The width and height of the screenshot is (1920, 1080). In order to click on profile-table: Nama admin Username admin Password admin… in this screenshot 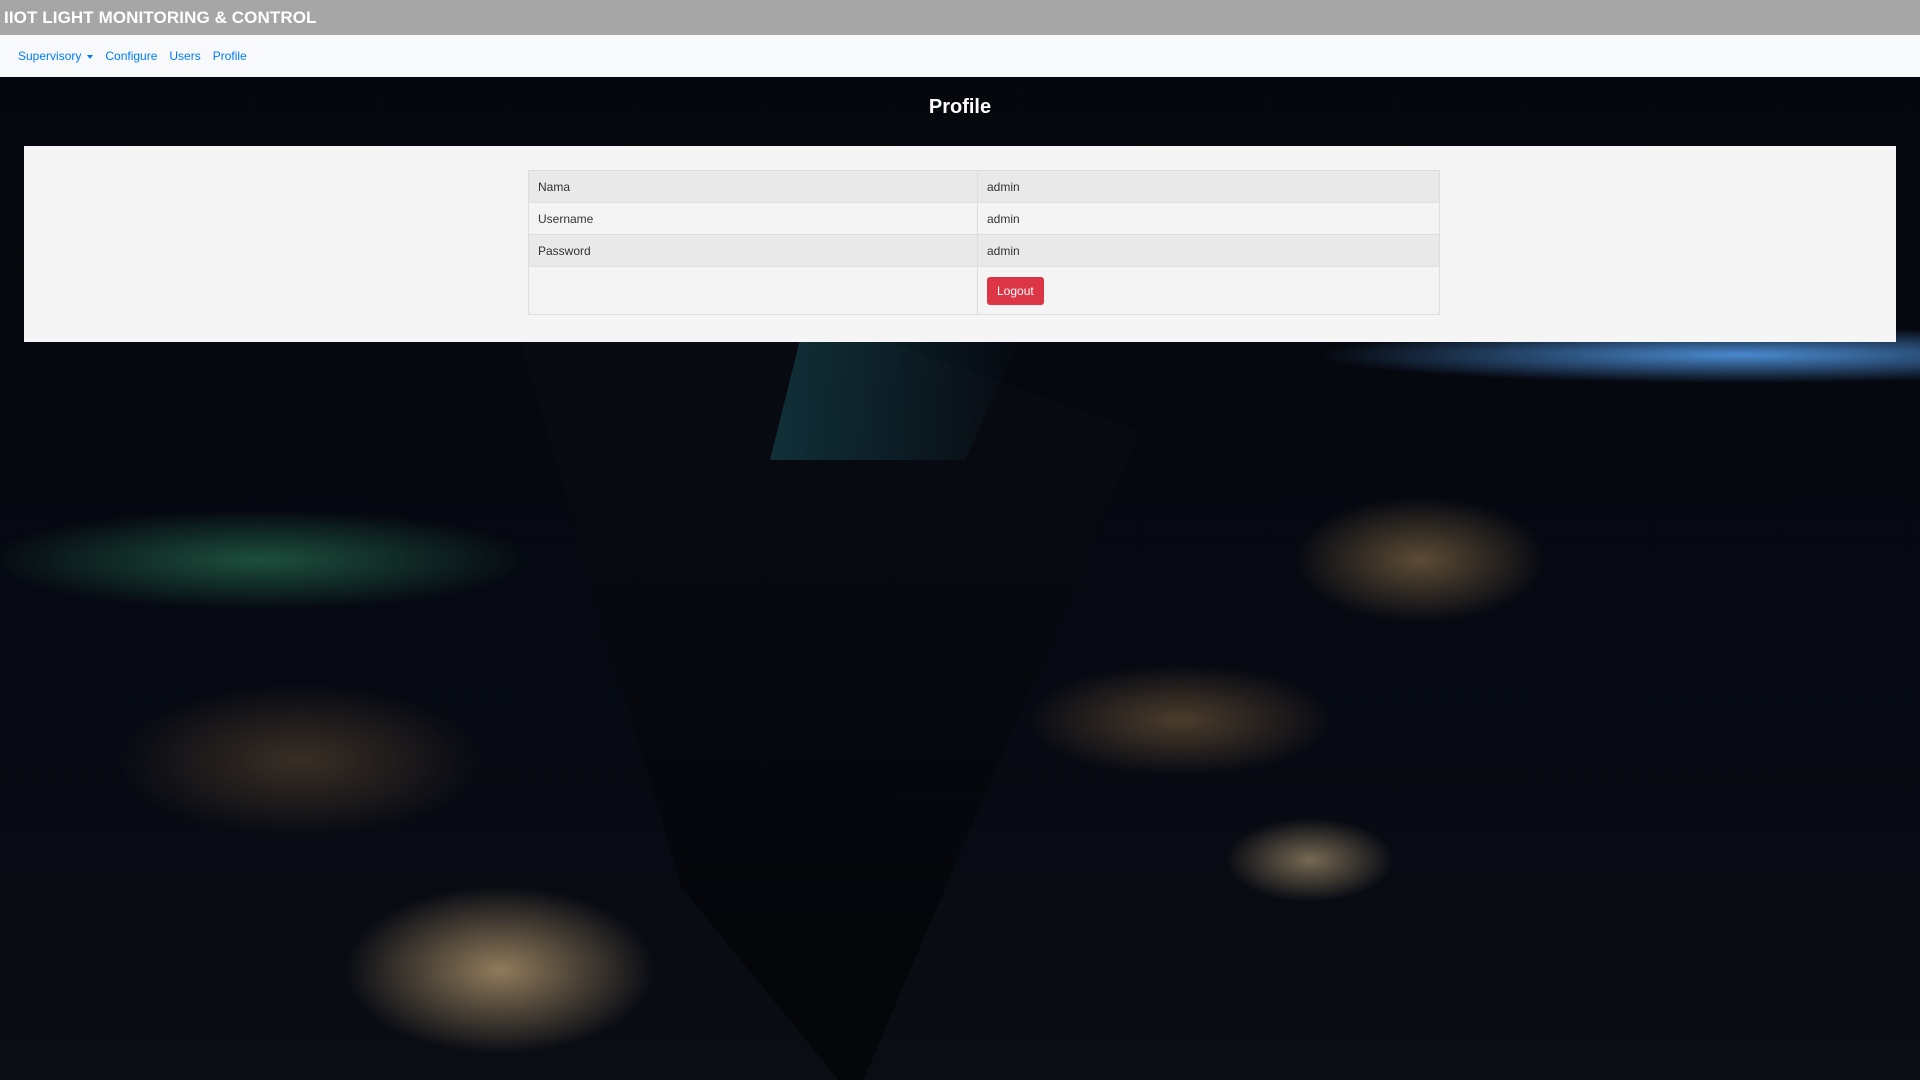, I will do `click(984, 242)`.